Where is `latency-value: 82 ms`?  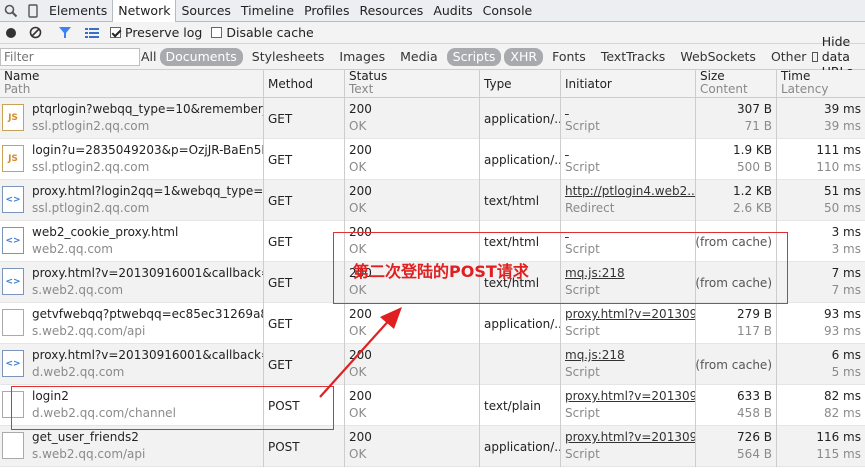
latency-value: 82 ms is located at coordinates (842, 413).